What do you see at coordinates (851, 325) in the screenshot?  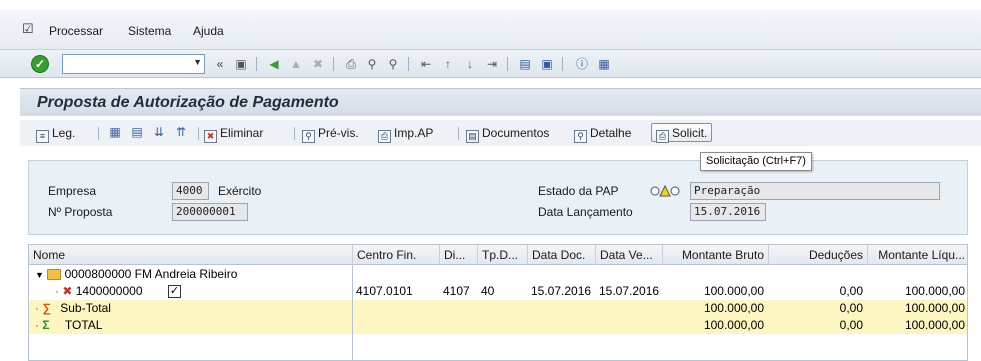 I see `total-deducoes-cell: 0,00` at bounding box center [851, 325].